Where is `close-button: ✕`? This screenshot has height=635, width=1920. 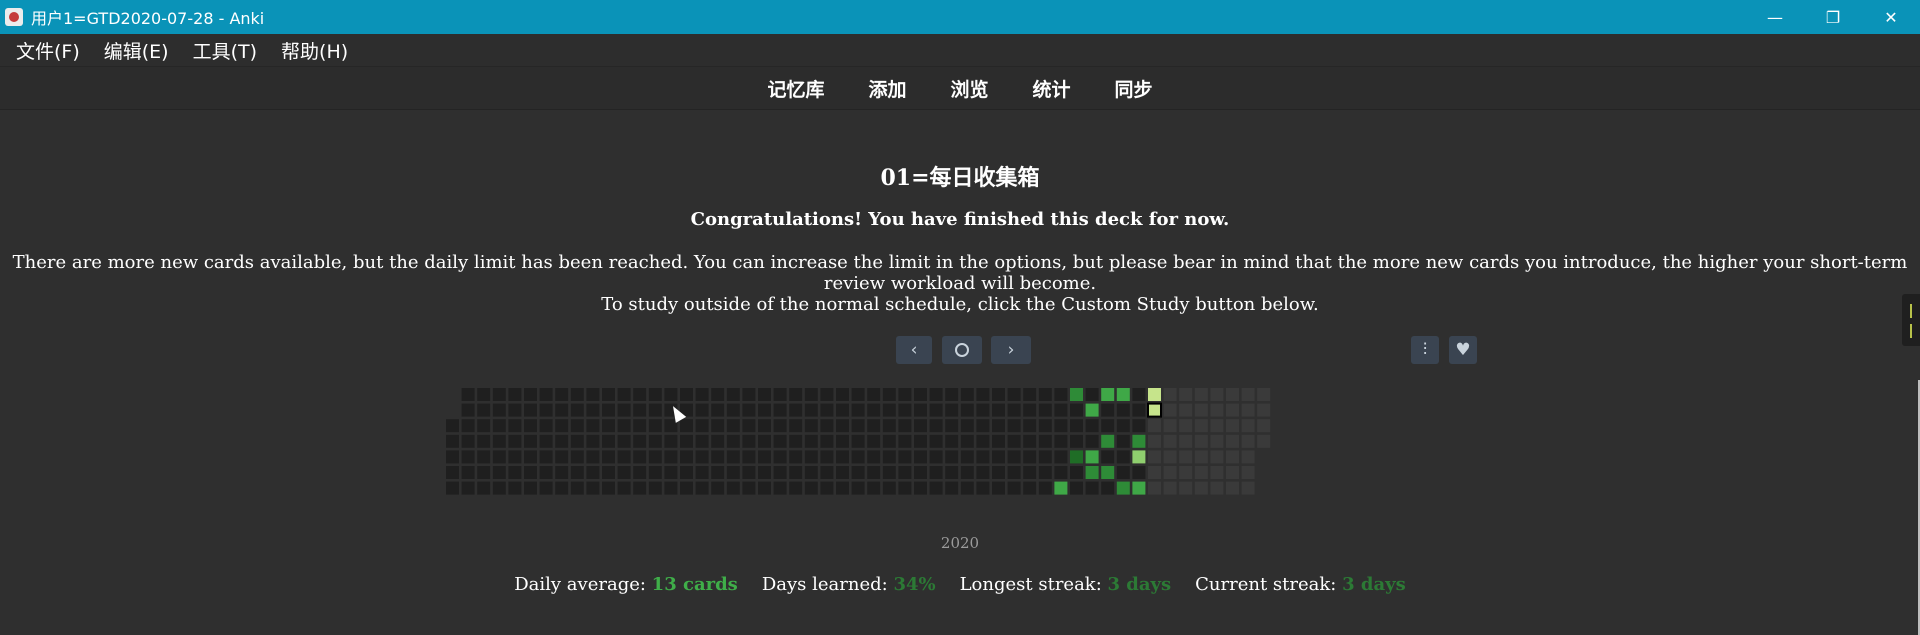 close-button: ✕ is located at coordinates (1891, 17).